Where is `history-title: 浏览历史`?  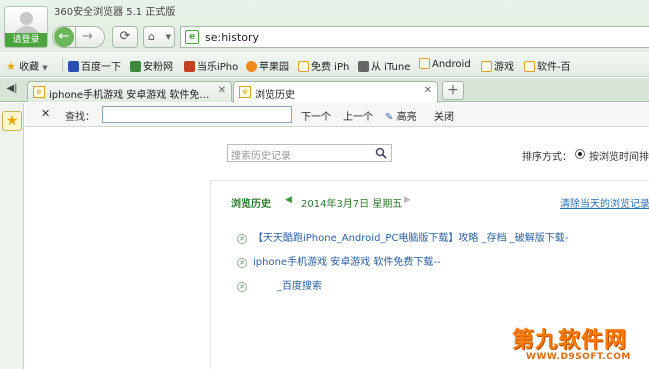 history-title: 浏览历史 is located at coordinates (251, 204).